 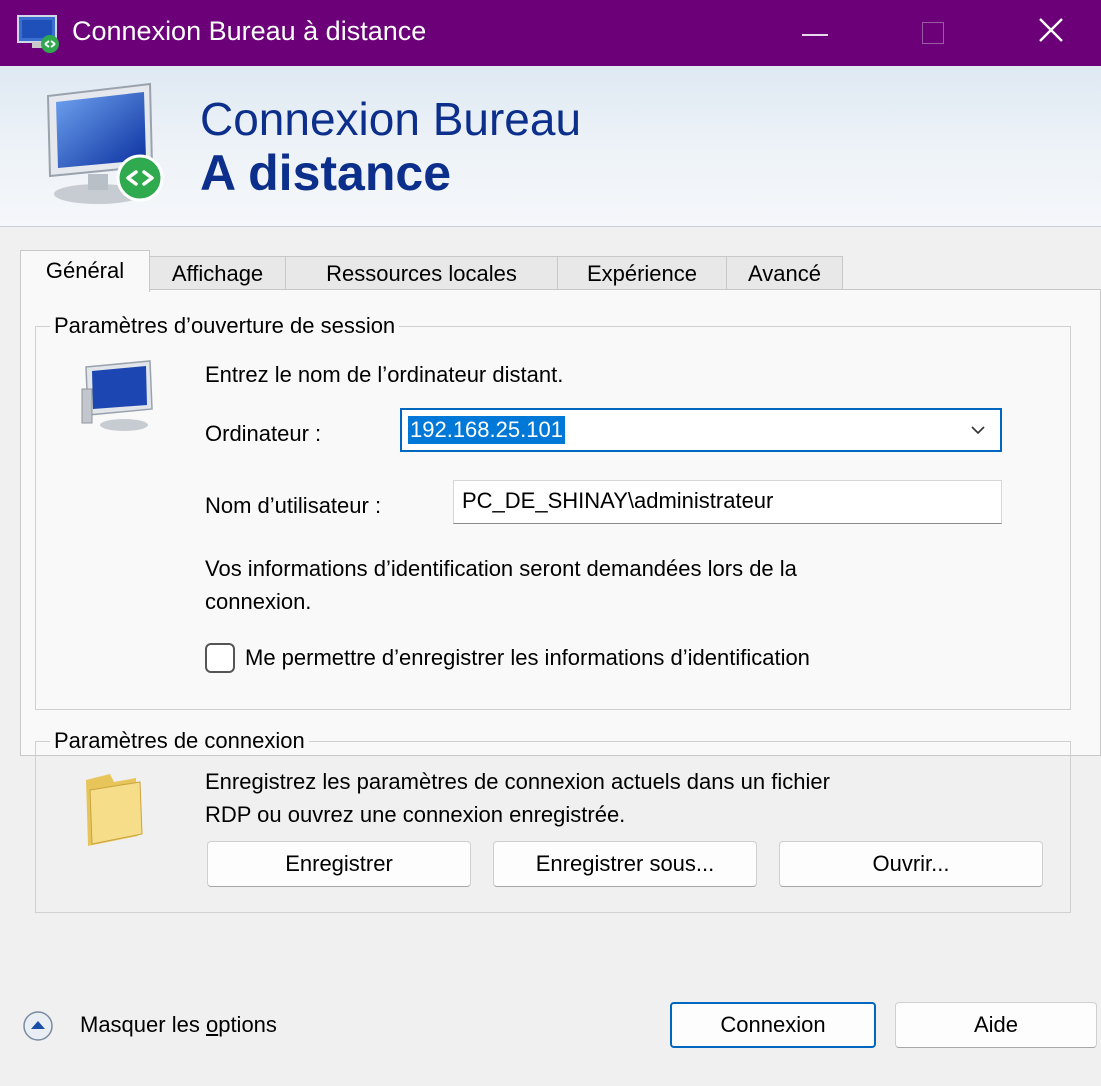 What do you see at coordinates (249, 31) in the screenshot?
I see `window-title: Connexion Bureau à distance` at bounding box center [249, 31].